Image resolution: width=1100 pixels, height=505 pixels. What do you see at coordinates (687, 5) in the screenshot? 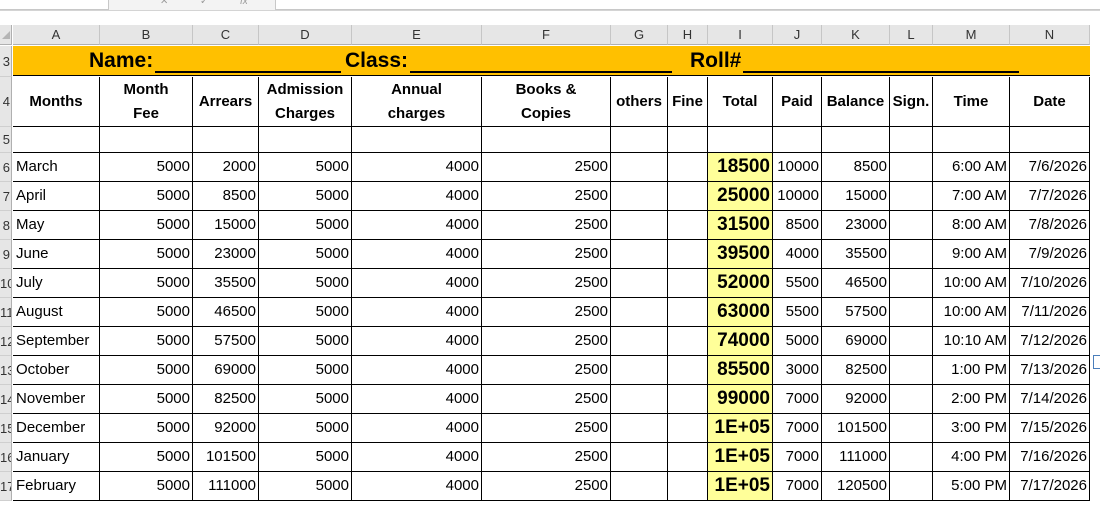
I see `formula-input` at bounding box center [687, 5].